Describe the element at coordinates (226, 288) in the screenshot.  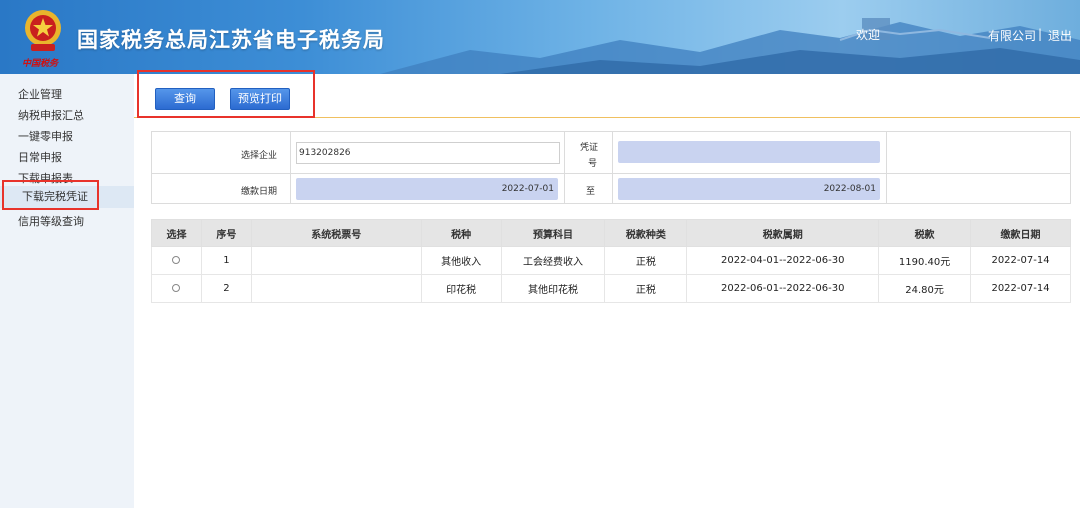
I see `row-seq: 2` at that location.